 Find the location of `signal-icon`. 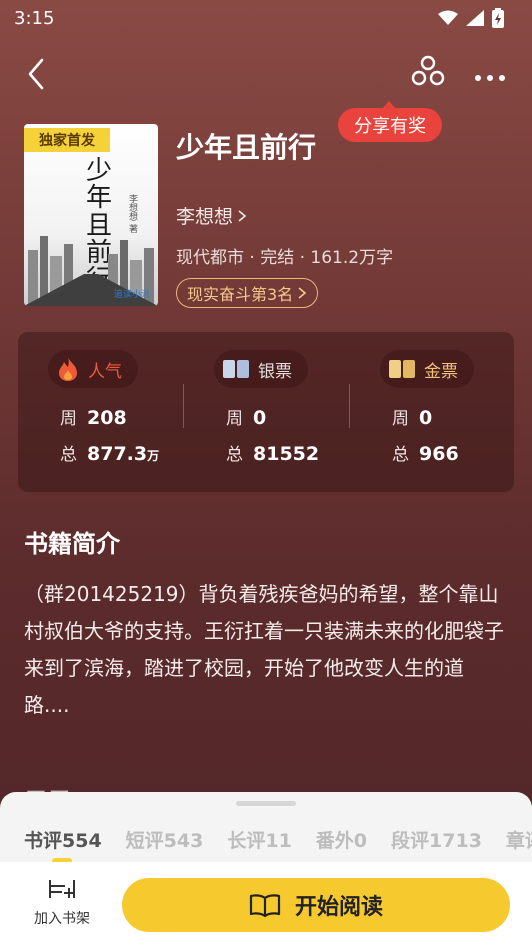

signal-icon is located at coordinates (475, 18).